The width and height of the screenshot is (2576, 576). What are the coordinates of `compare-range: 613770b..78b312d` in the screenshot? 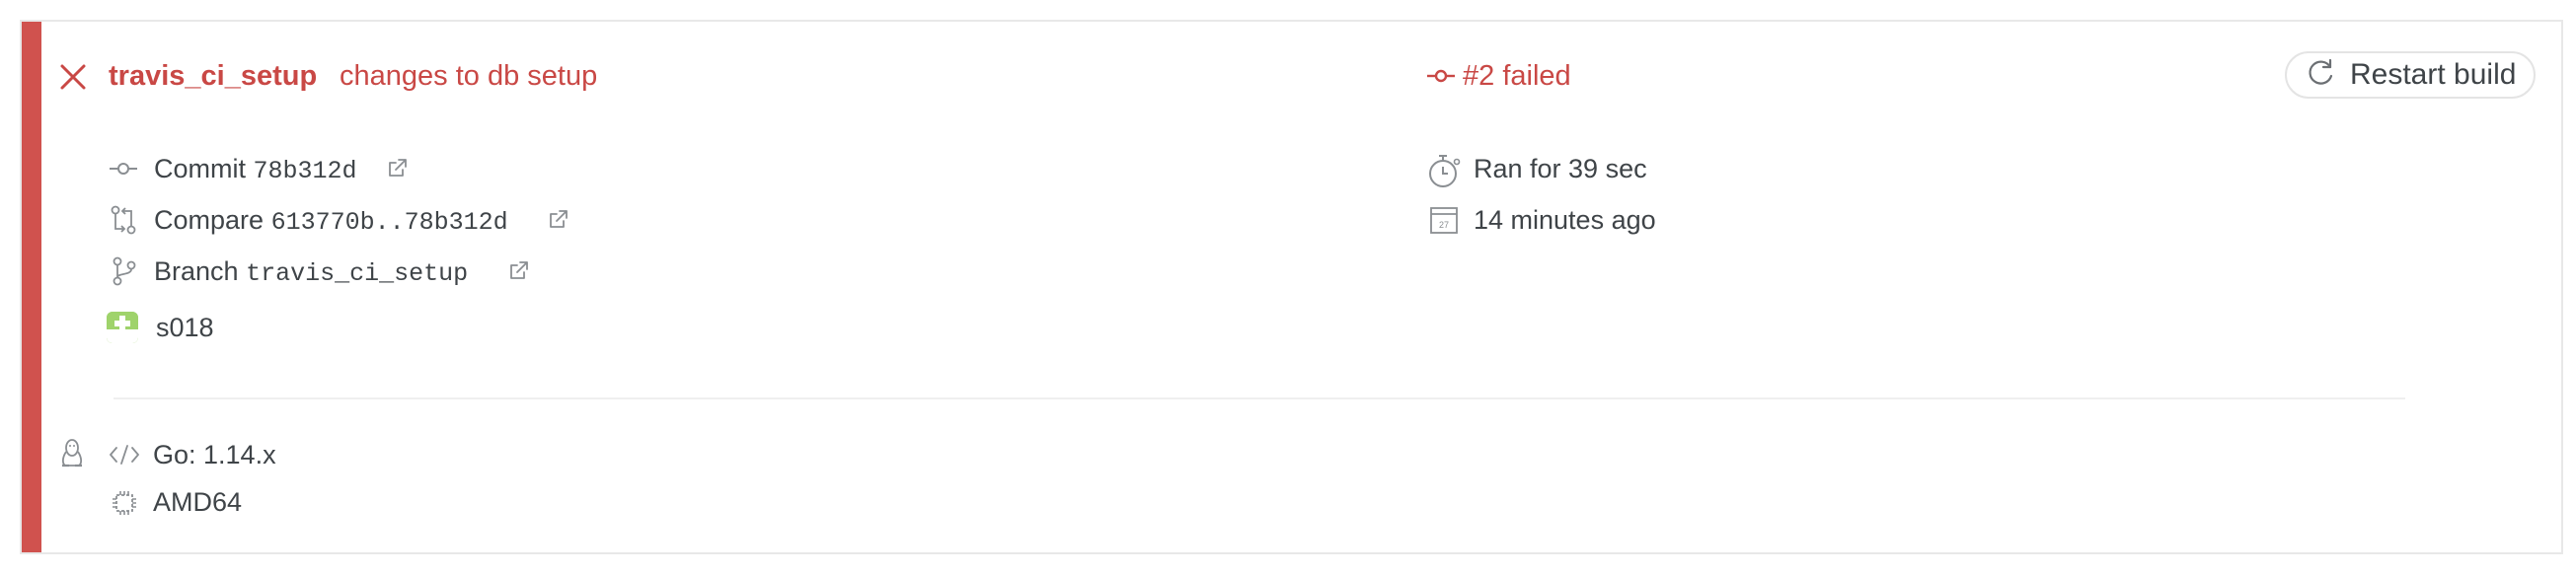 It's located at (389, 222).